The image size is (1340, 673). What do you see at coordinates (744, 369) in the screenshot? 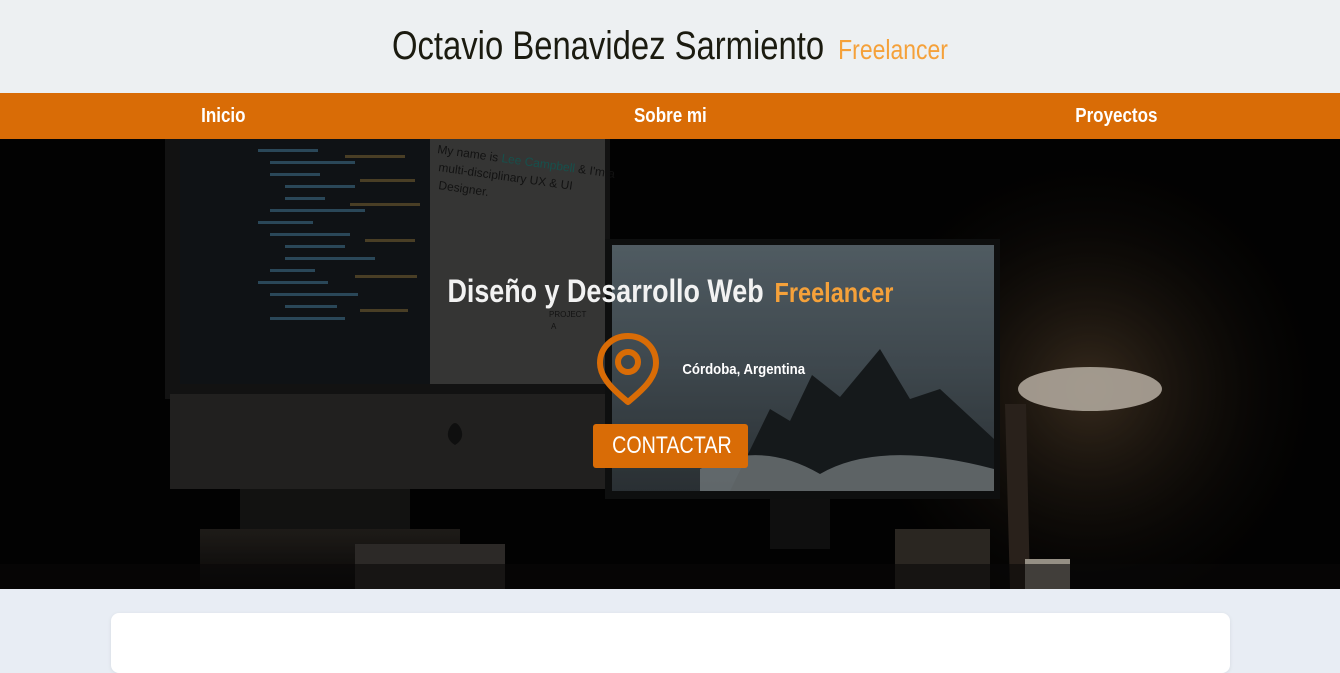
I see `location-text: Córdoba, Argentina` at bounding box center [744, 369].